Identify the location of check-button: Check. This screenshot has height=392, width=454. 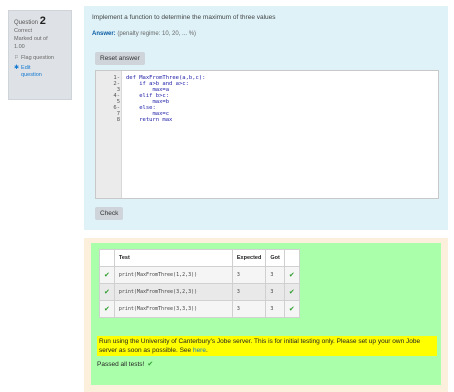
(109, 213).